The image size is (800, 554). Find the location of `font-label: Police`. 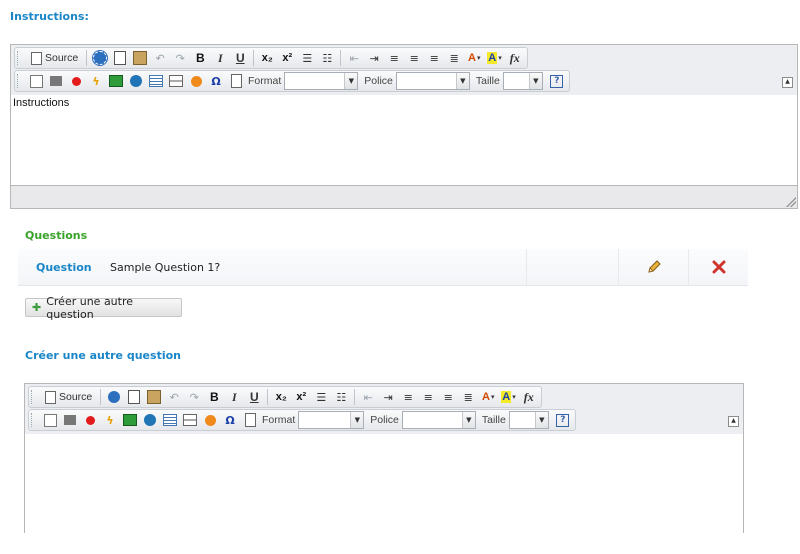

font-label: Police is located at coordinates (384, 420).